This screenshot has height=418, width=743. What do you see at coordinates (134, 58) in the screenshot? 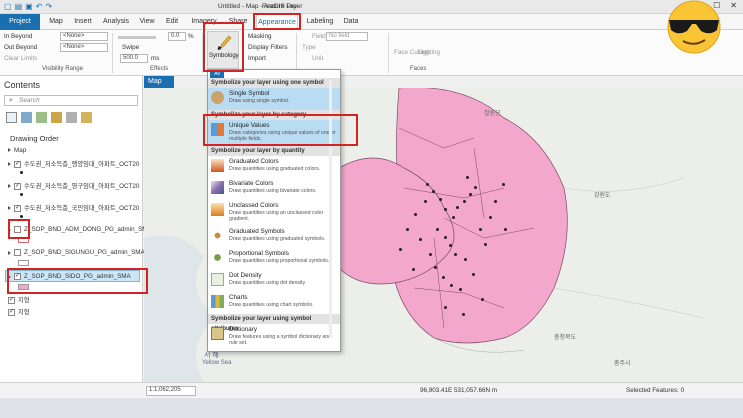
I see `flicker-input: 500.0` at bounding box center [134, 58].